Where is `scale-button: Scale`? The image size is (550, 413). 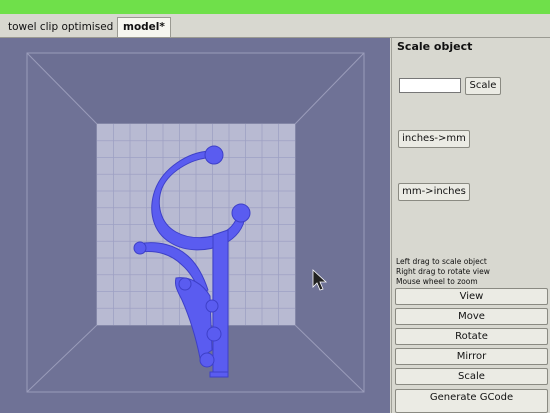 scale-button: Scale is located at coordinates (483, 86).